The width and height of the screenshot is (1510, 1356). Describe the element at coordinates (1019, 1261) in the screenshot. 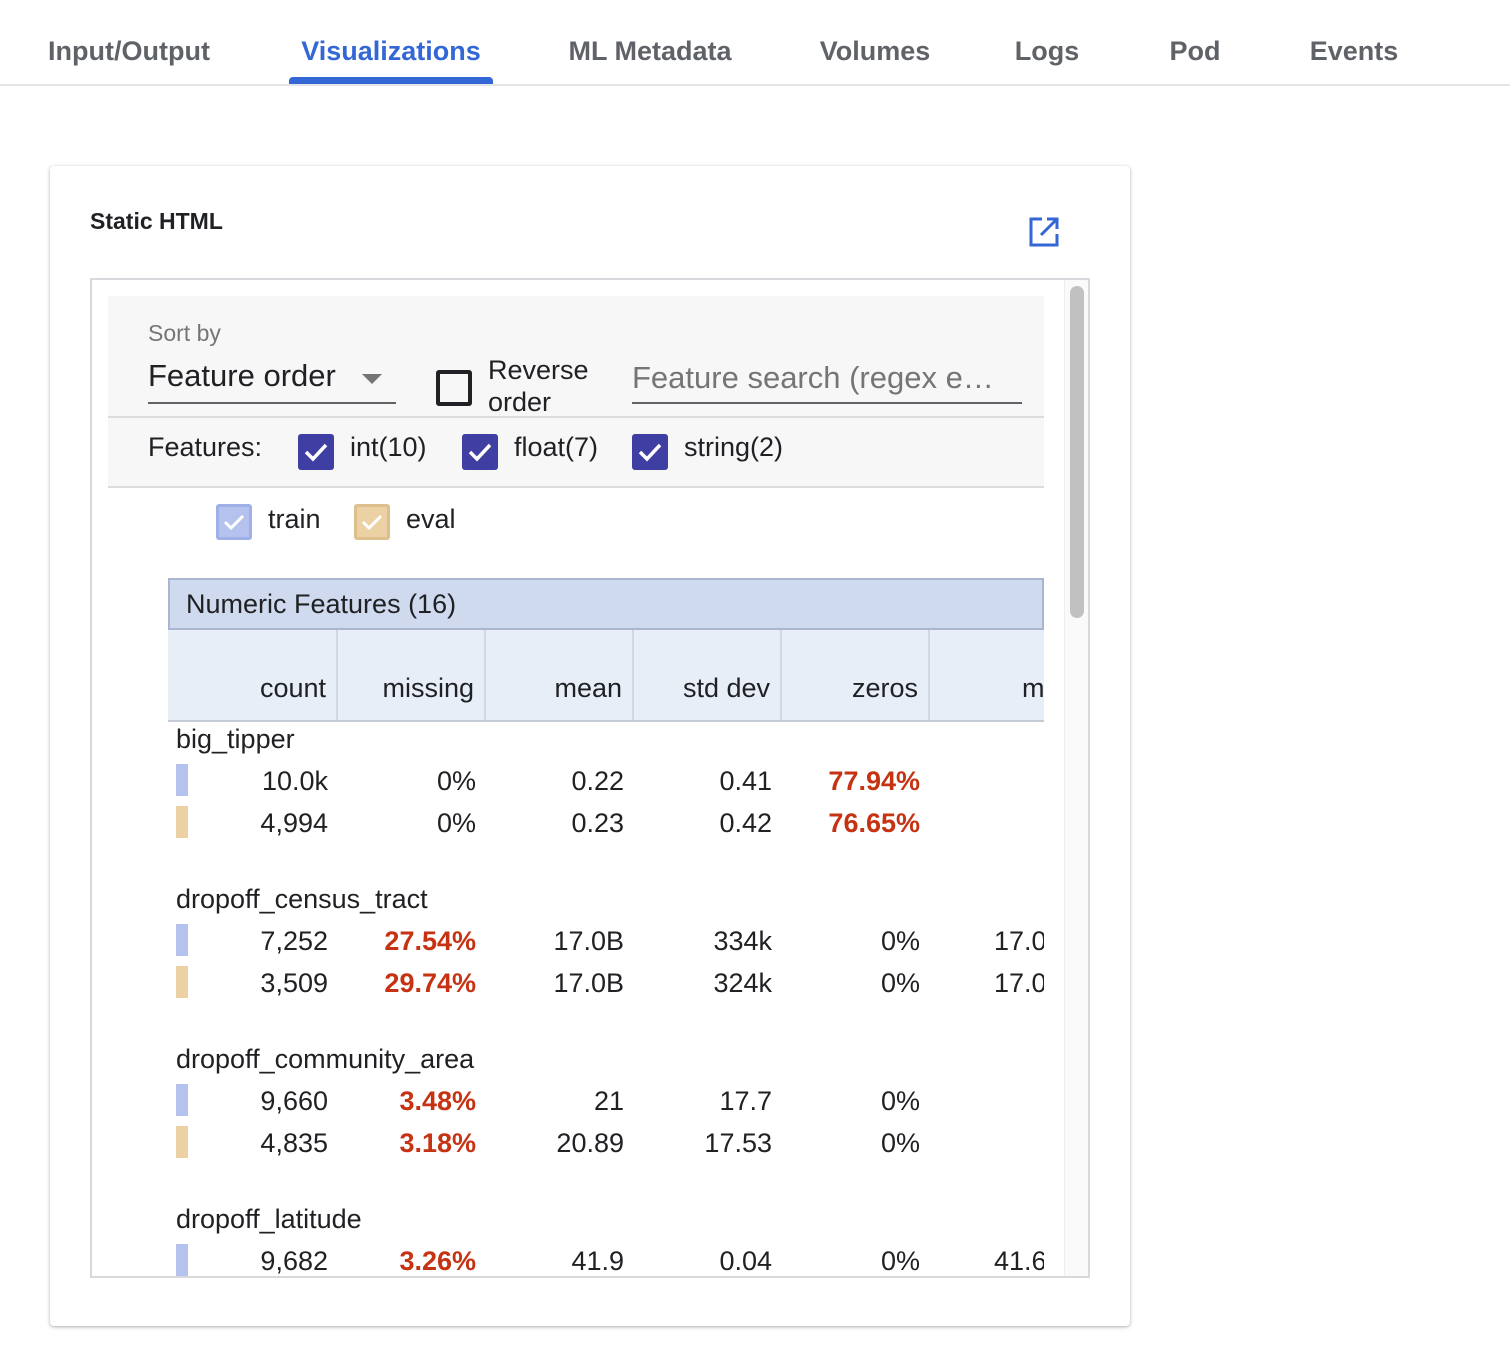

I see `cell-min: 41.6` at that location.